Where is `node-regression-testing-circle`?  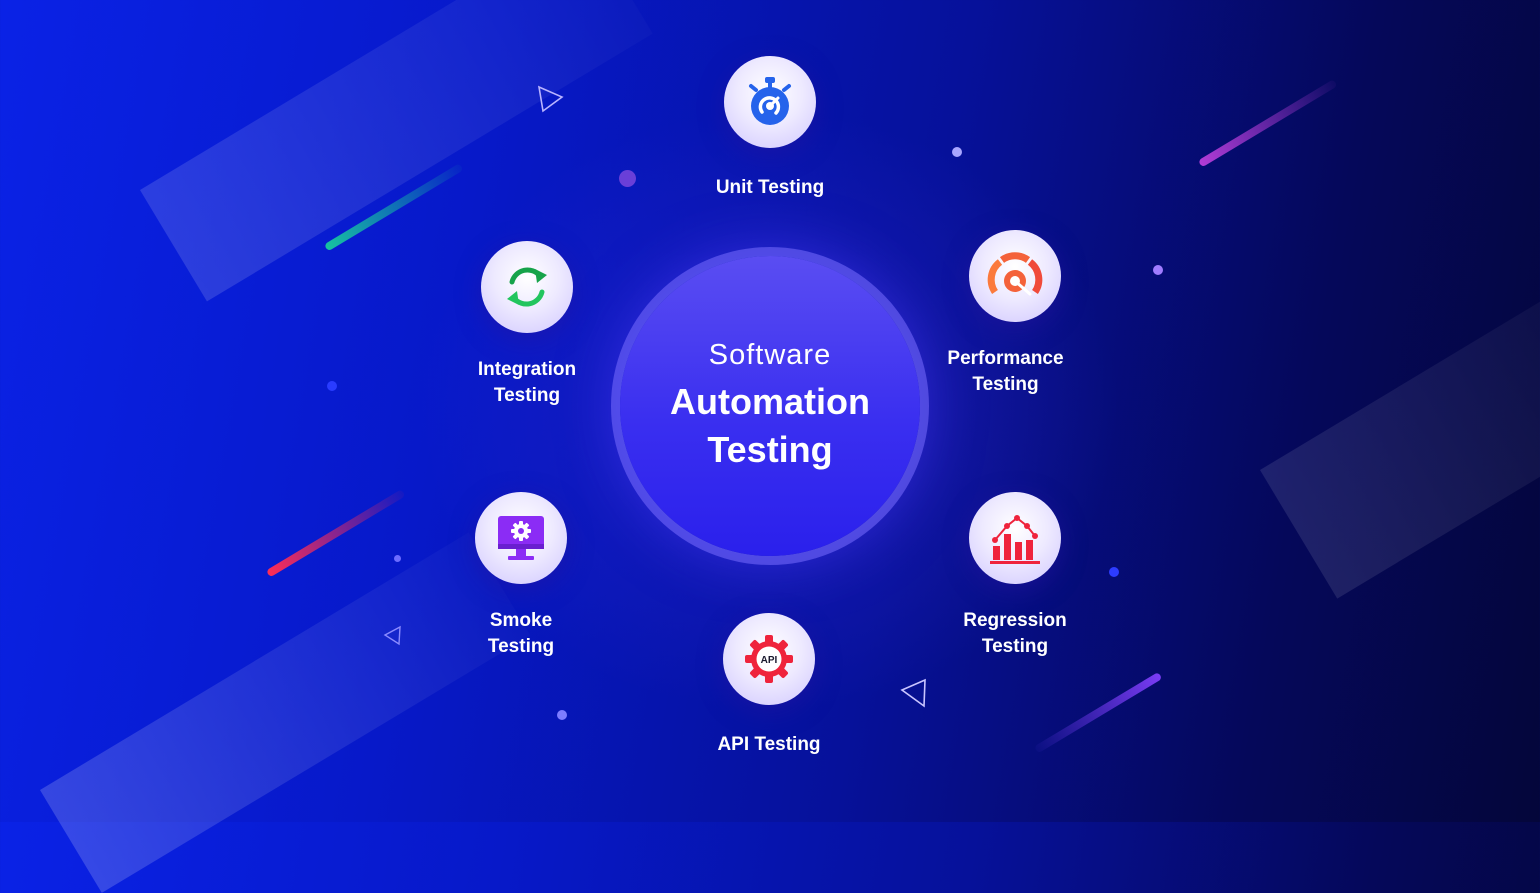
node-regression-testing-circle is located at coordinates (1015, 538).